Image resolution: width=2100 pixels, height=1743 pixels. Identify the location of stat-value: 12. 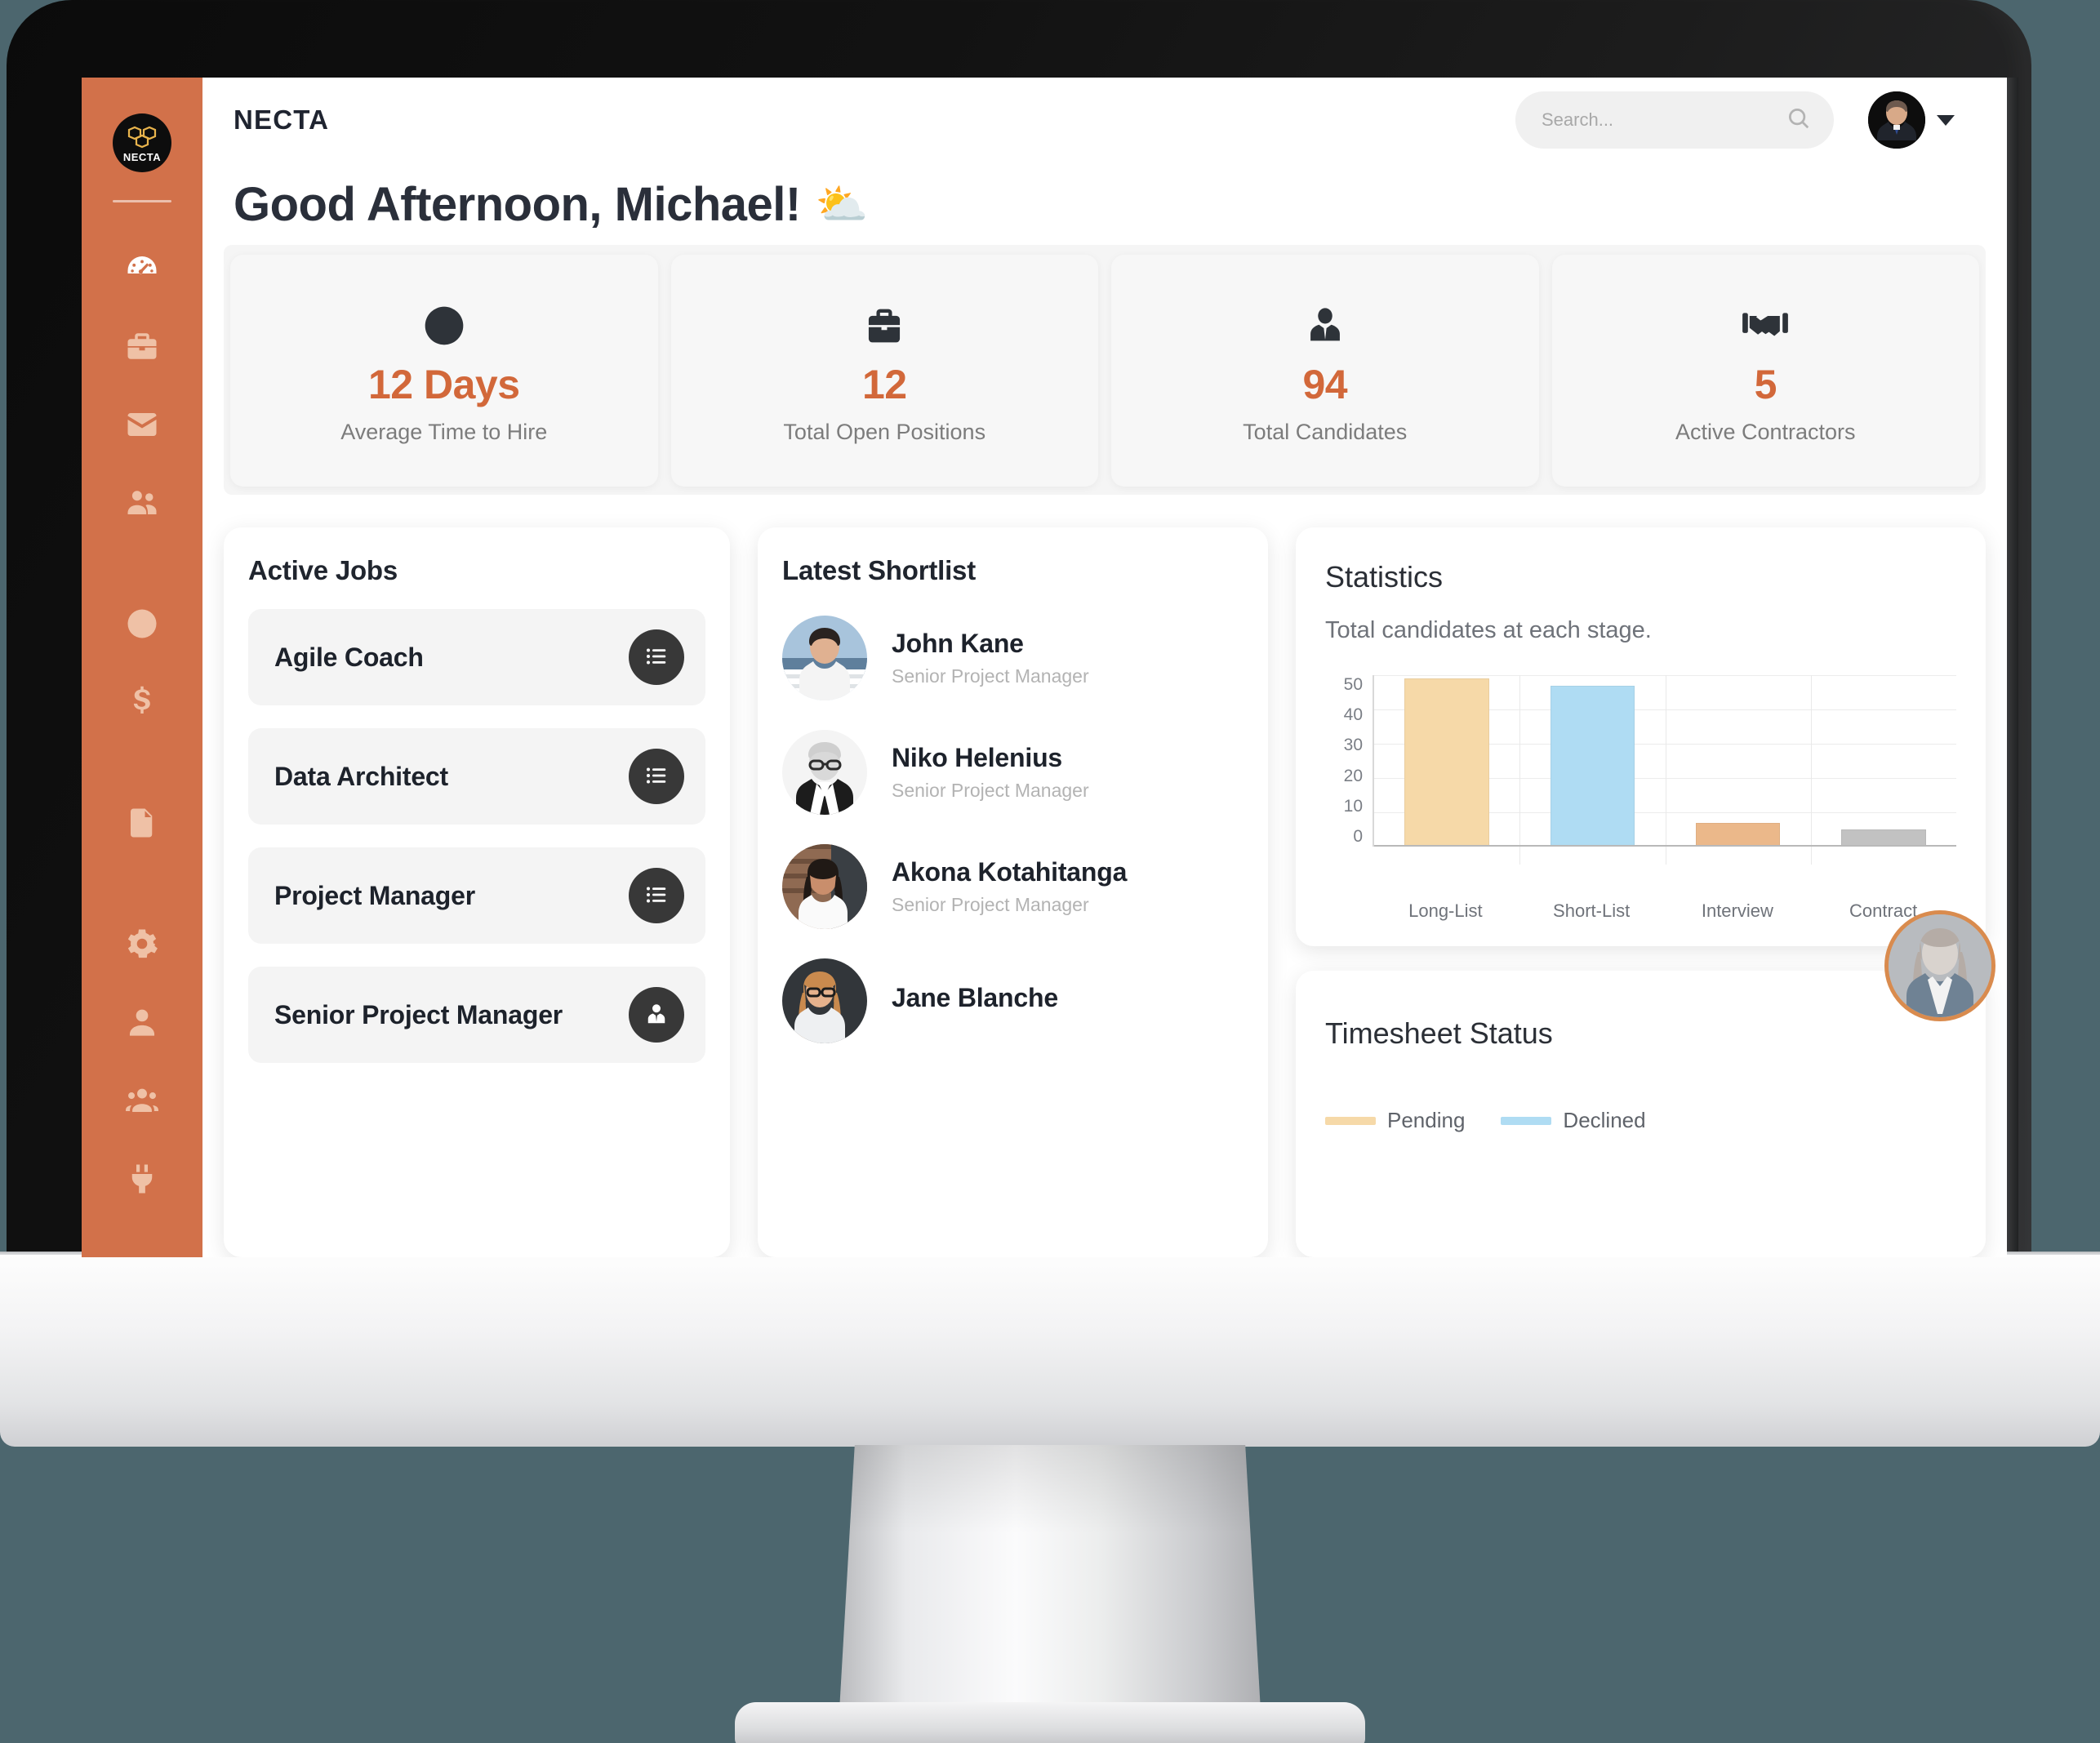
(884, 384).